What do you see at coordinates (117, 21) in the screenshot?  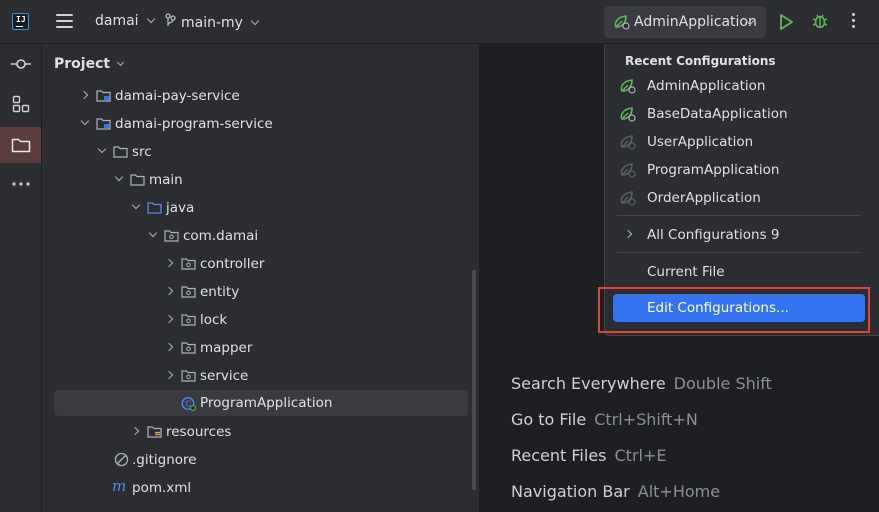 I see `project-name: damai` at bounding box center [117, 21].